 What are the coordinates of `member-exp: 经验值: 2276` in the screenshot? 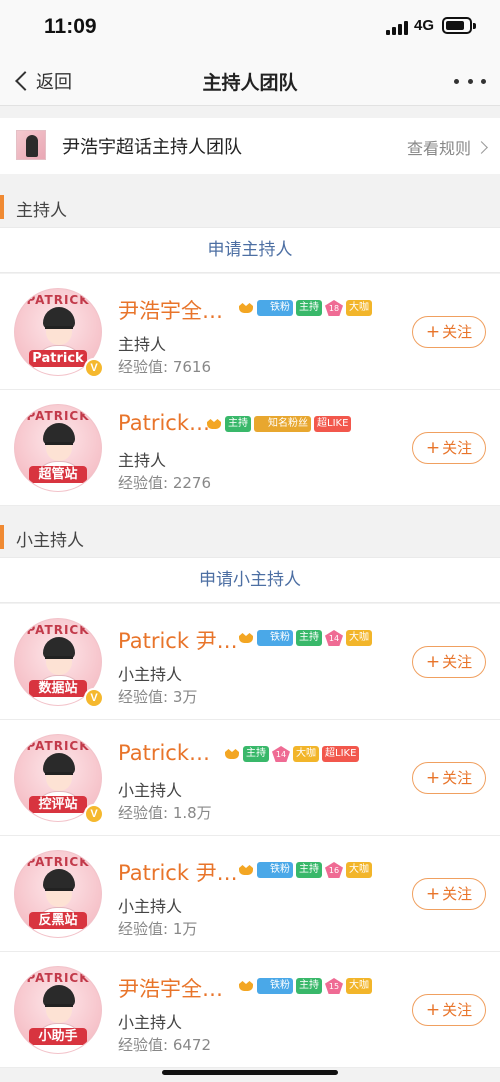 It's located at (164, 483).